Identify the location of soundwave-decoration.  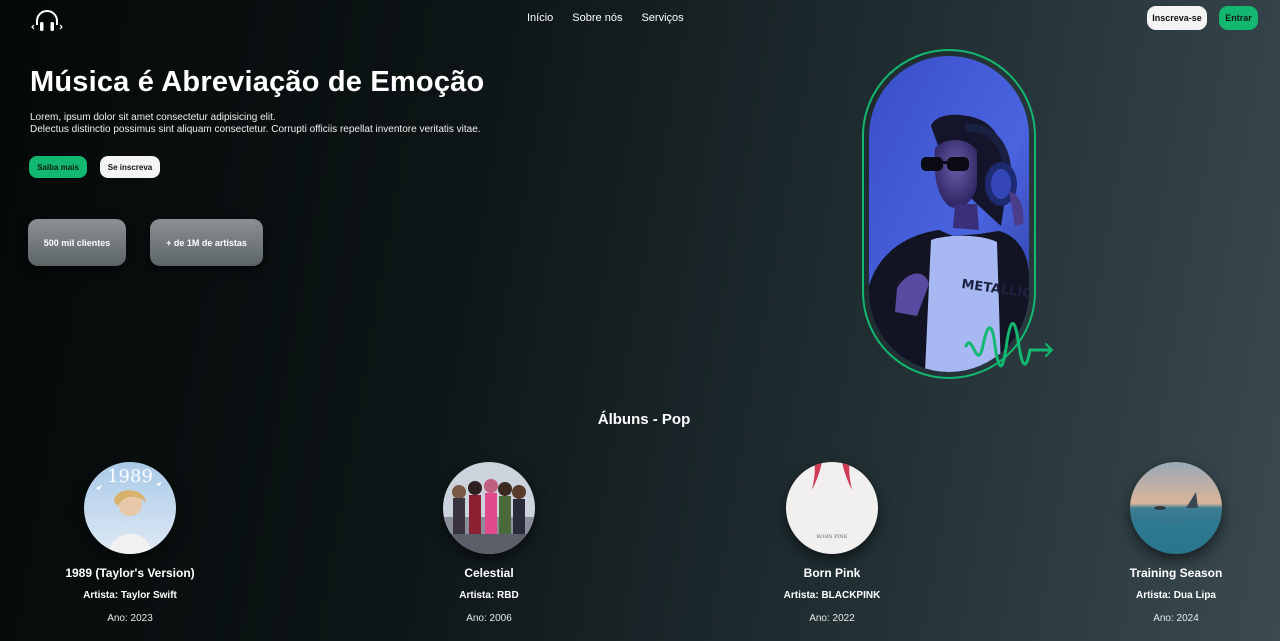
(1009, 345).